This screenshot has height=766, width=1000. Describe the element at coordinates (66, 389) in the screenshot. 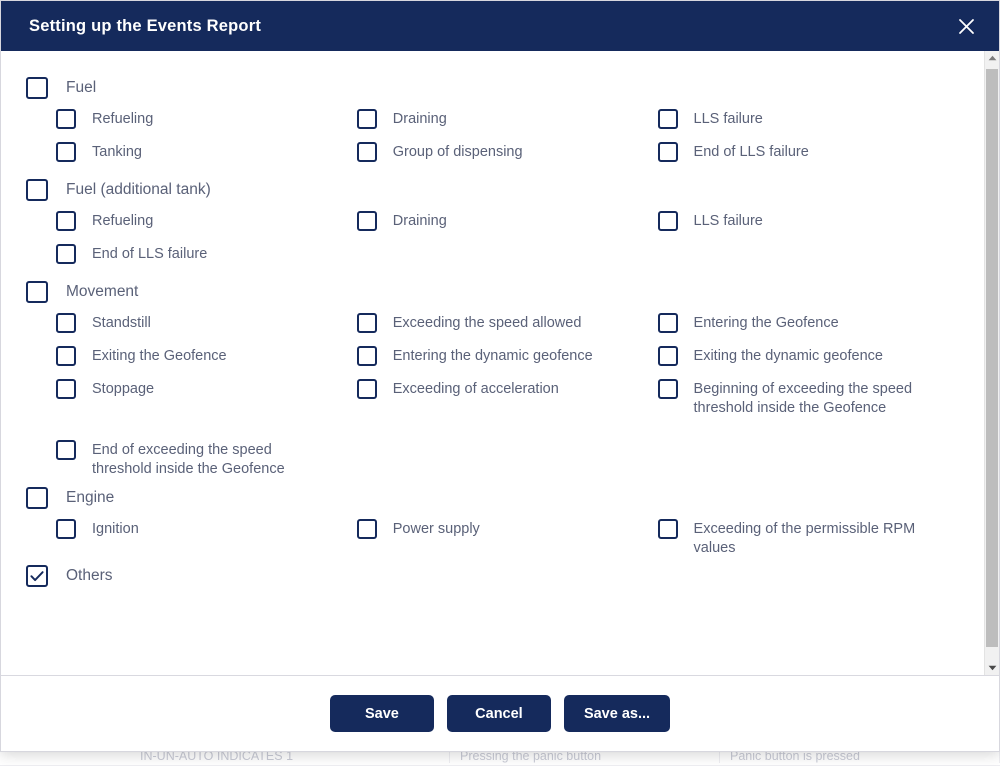

I see `checkbox-stoppage` at that location.